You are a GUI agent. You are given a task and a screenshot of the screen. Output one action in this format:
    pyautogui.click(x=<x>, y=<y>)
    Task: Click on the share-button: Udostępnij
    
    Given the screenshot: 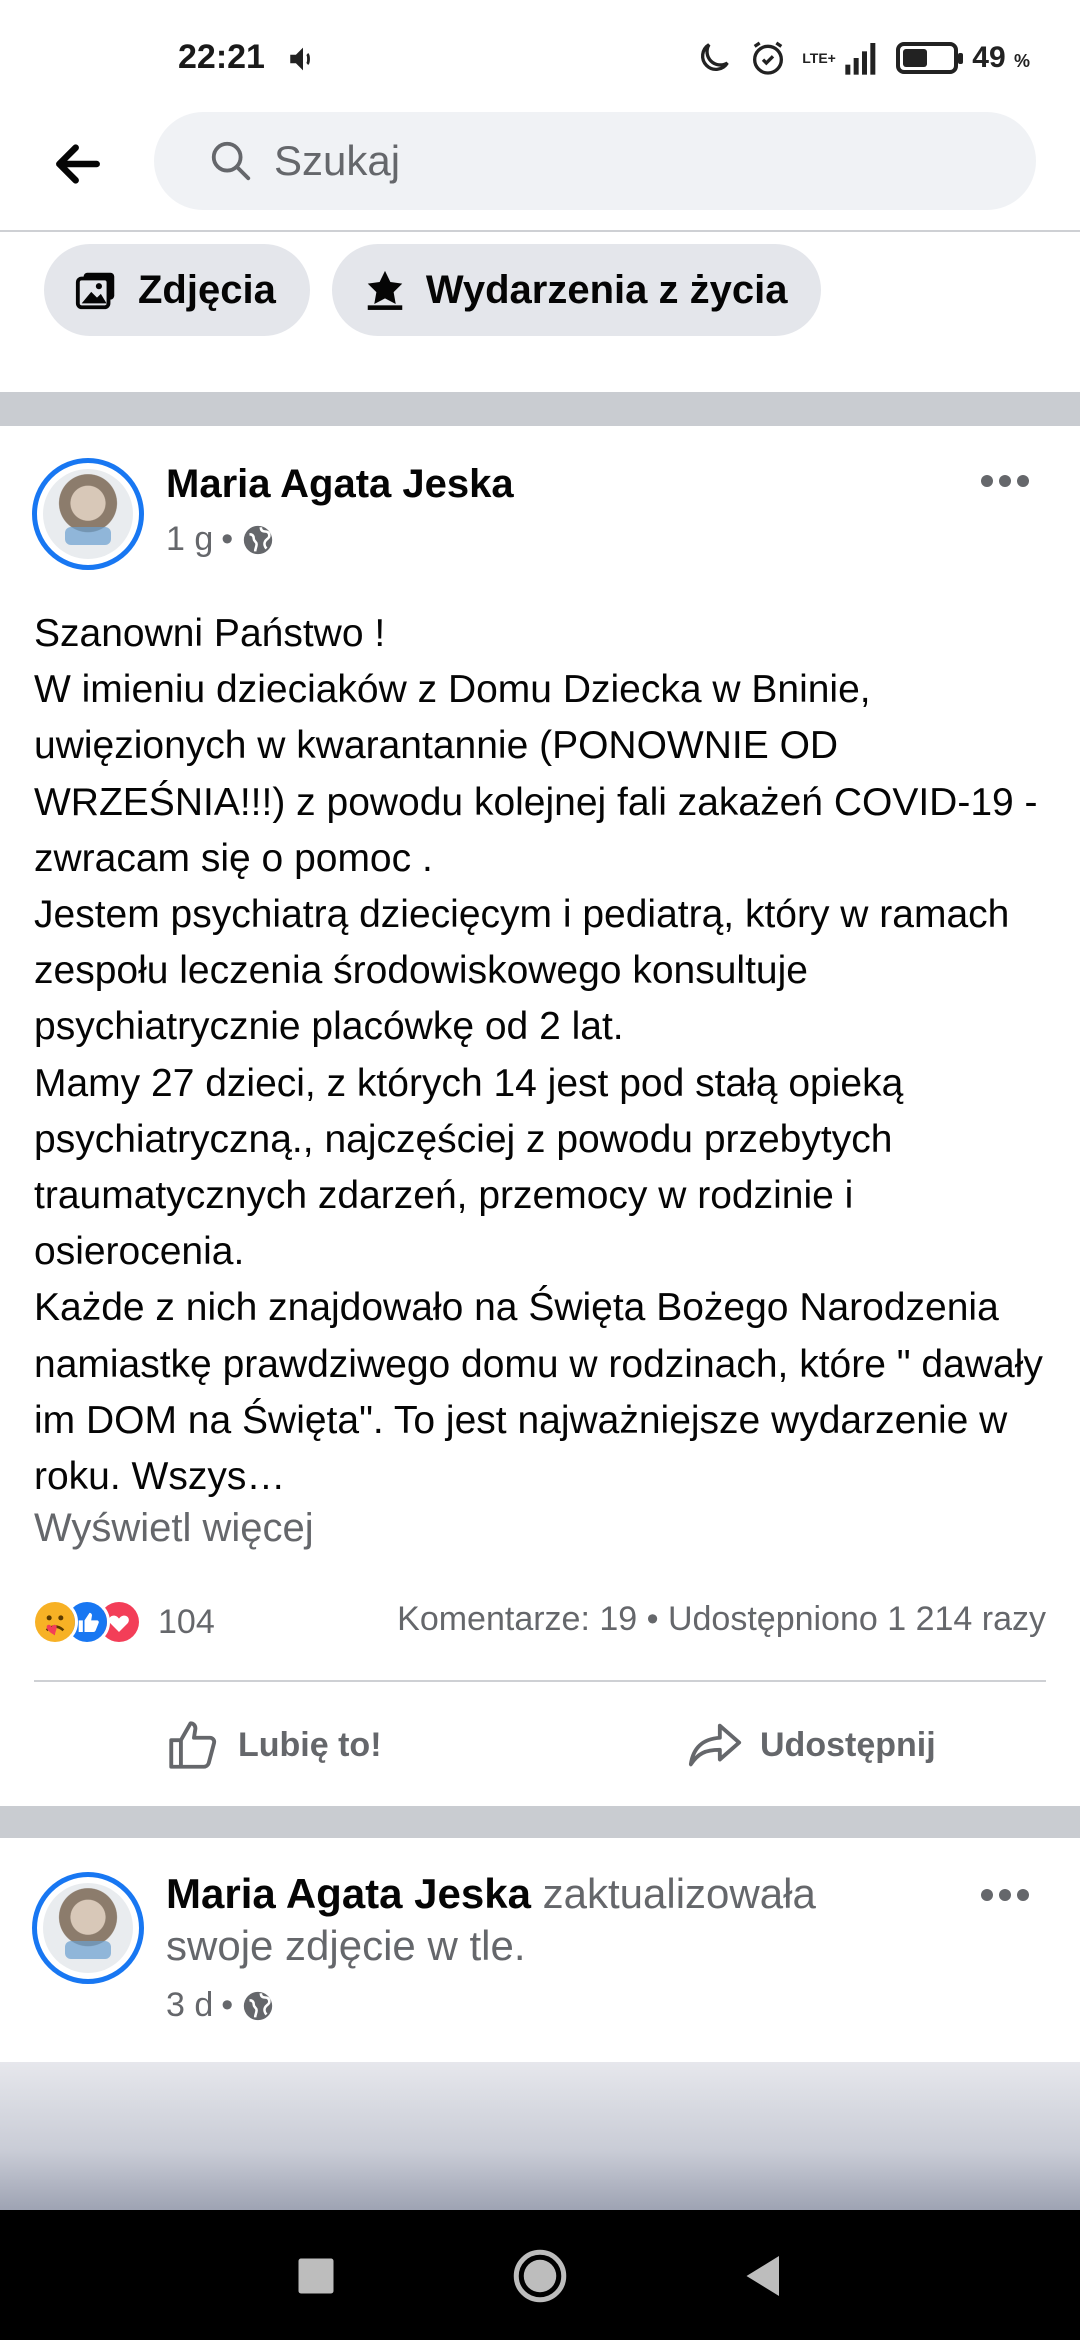 What is the action you would take?
    pyautogui.click(x=811, y=1745)
    